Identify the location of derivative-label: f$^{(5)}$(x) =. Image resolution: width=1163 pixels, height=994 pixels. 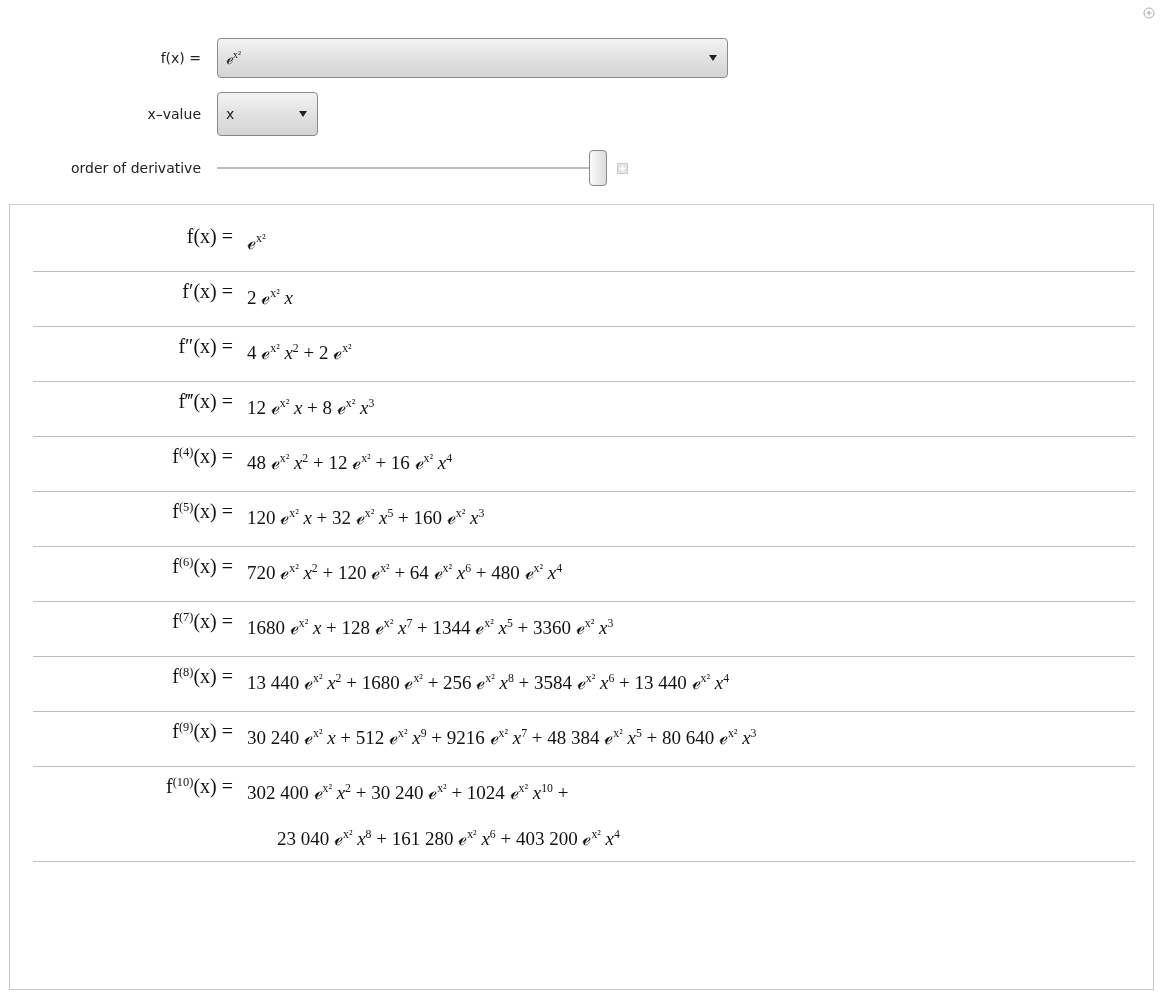
(202, 511).